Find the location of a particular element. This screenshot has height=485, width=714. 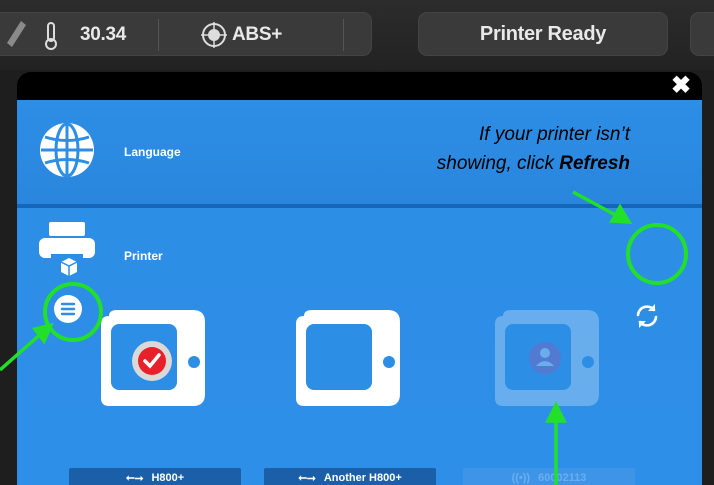

refresh-highlight-circle is located at coordinates (657, 254).